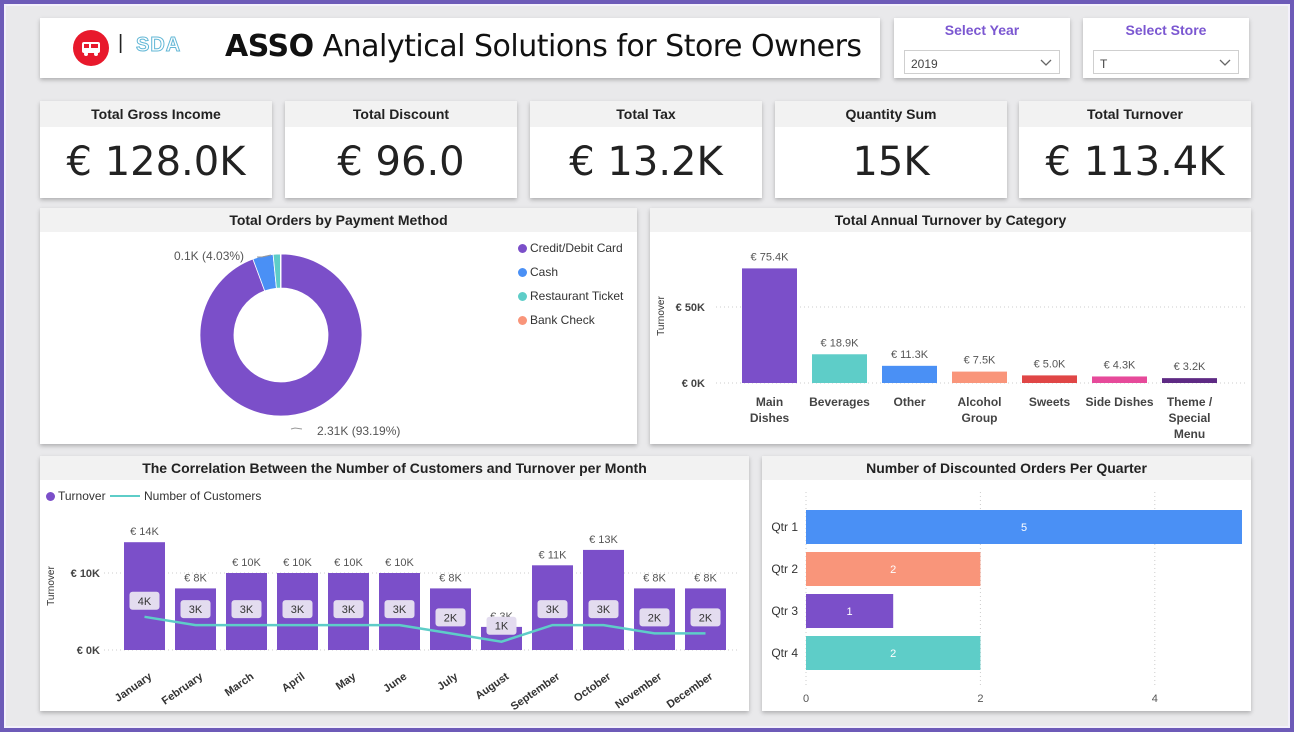 The width and height of the screenshot is (1294, 732). Describe the element at coordinates (570, 248) in the screenshot. I see `legend-item-card: Credit/Debit Card` at that location.